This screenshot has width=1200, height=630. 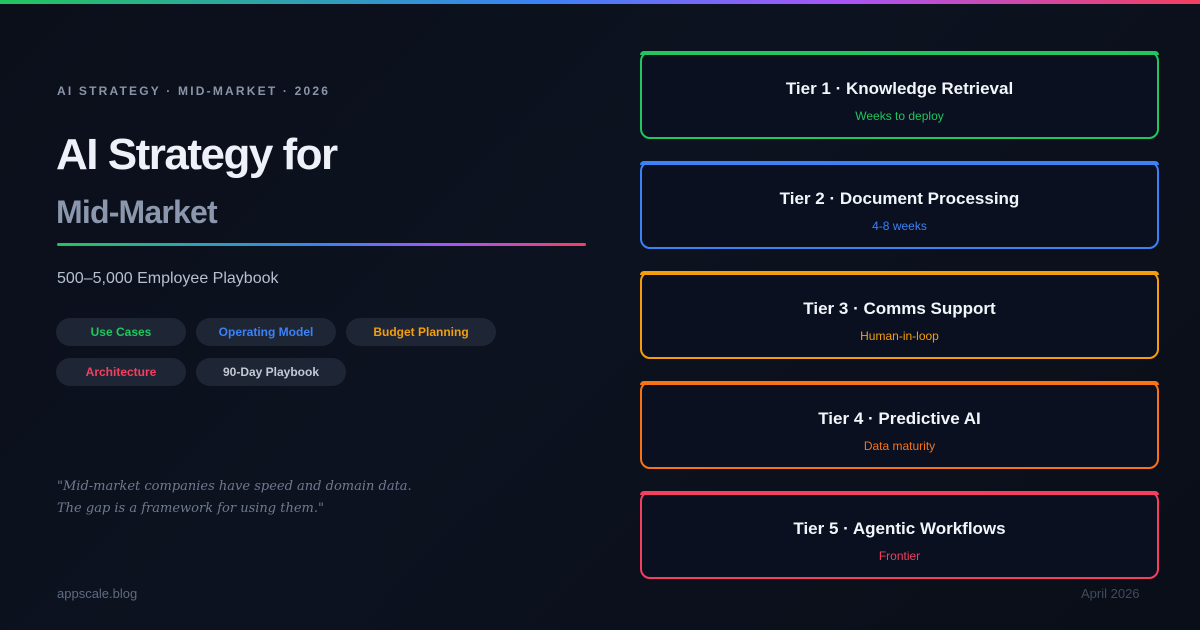 I want to click on tier-title: Tier 5 · Agentic Workflows, so click(x=899, y=528).